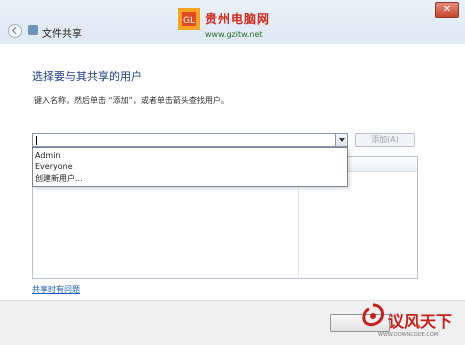  Describe the element at coordinates (408, 335) in the screenshot. I see `watermark-bottom-sub: WWW.DOWNCODE.COM` at that location.